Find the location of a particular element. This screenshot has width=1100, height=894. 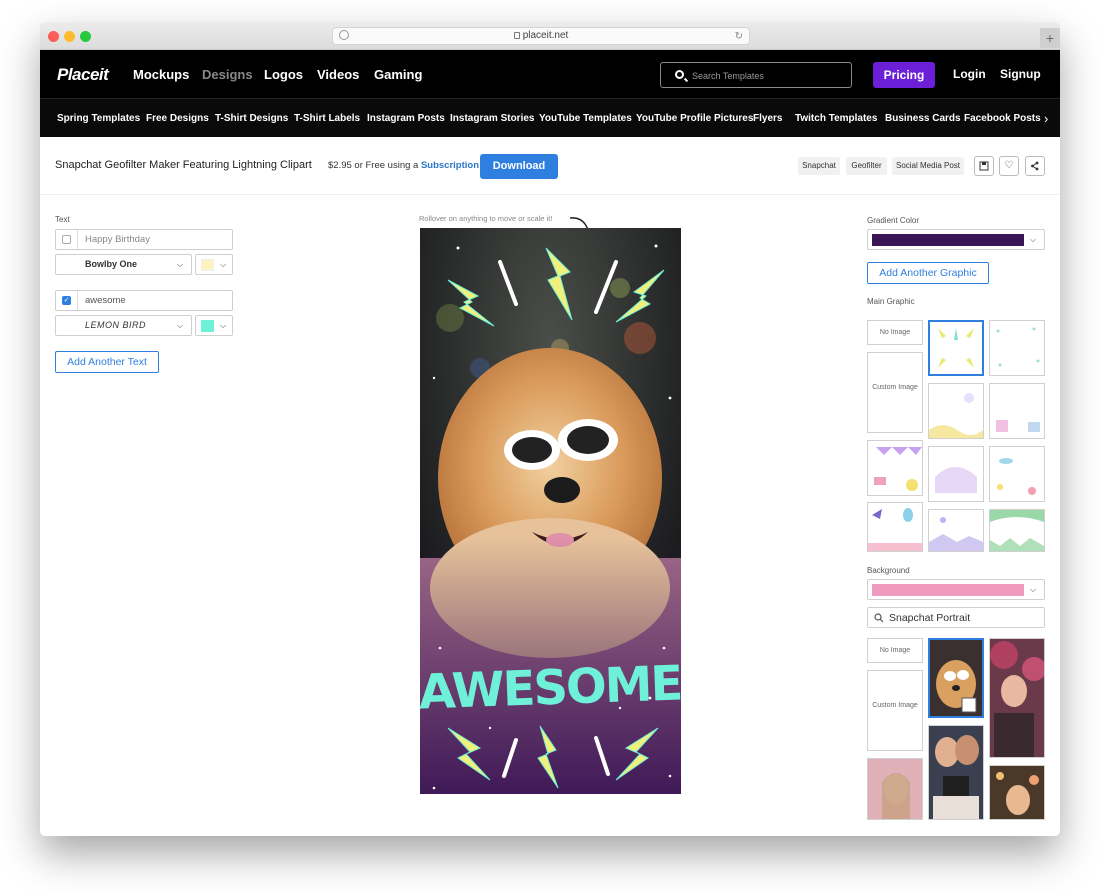

background-search: Snapchat Portrait is located at coordinates (956, 617).